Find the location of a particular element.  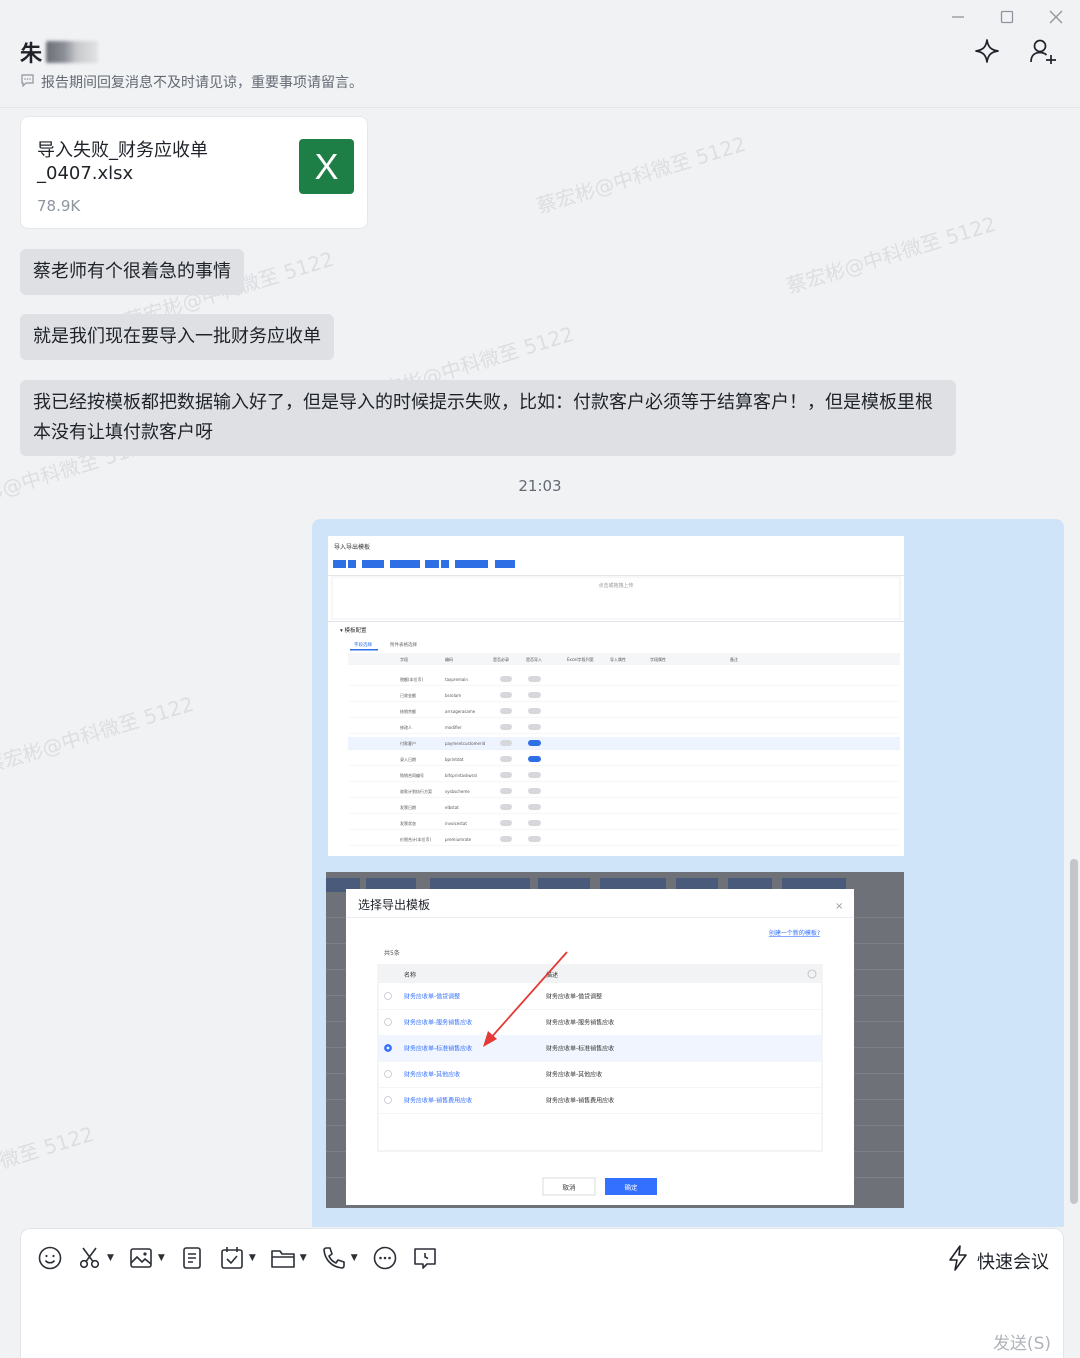

emoji-icon is located at coordinates (50, 1258).